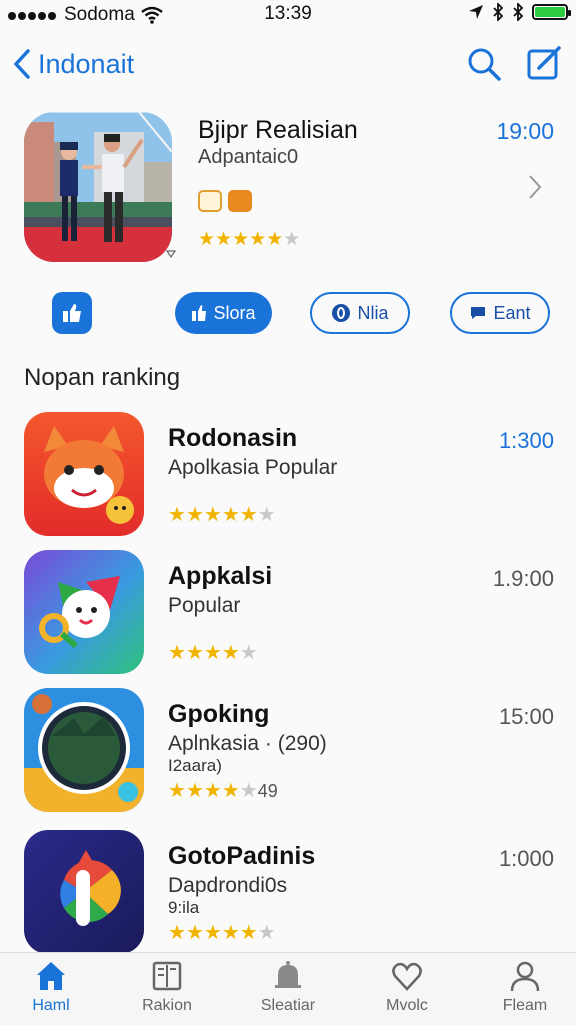  I want to click on chevron-left-icon, so click(22, 64).